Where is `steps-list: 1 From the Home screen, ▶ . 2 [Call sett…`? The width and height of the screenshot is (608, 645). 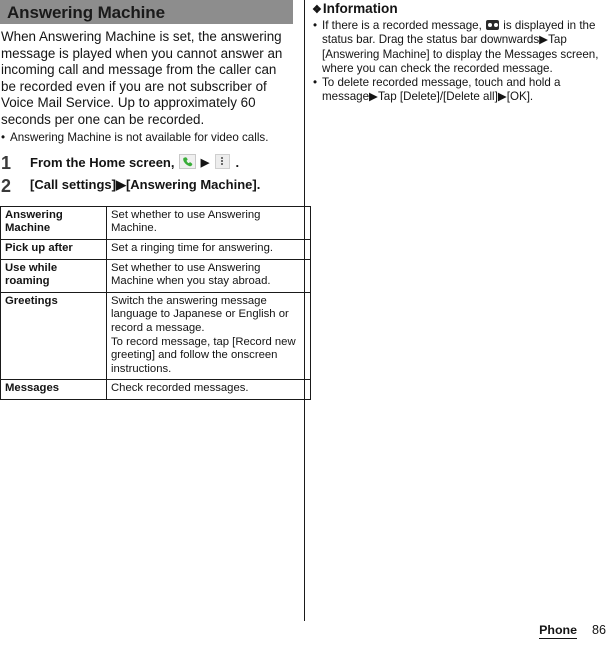
steps-list: 1 From the Home screen, ▶ . 2 [Call sett… is located at coordinates (148, 174).